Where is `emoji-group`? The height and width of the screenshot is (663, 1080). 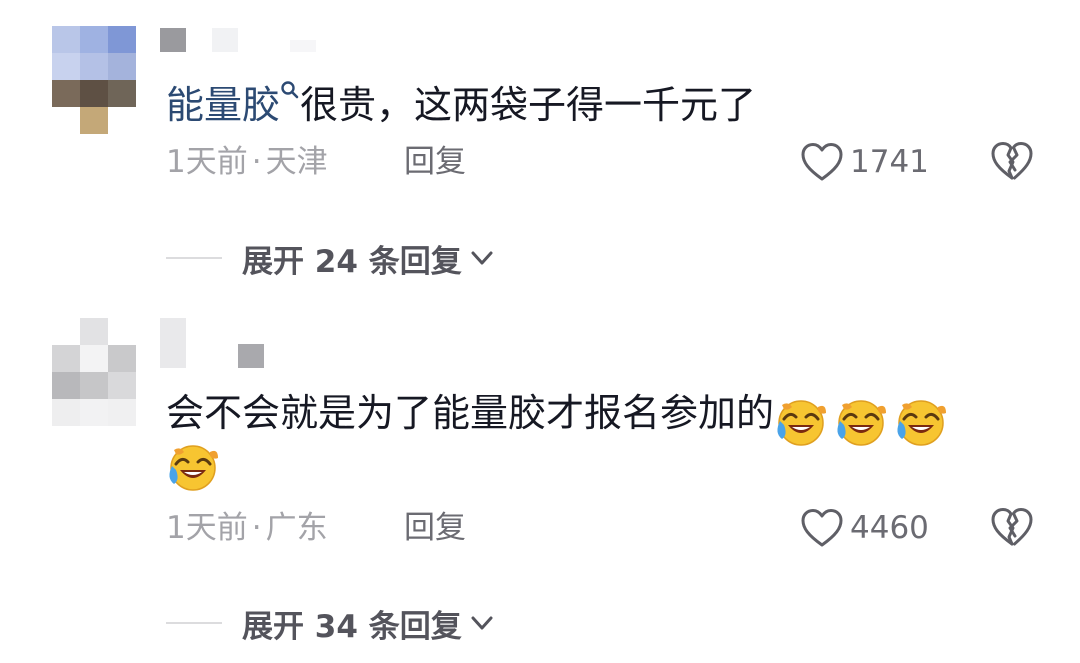
emoji-group is located at coordinates (864, 419).